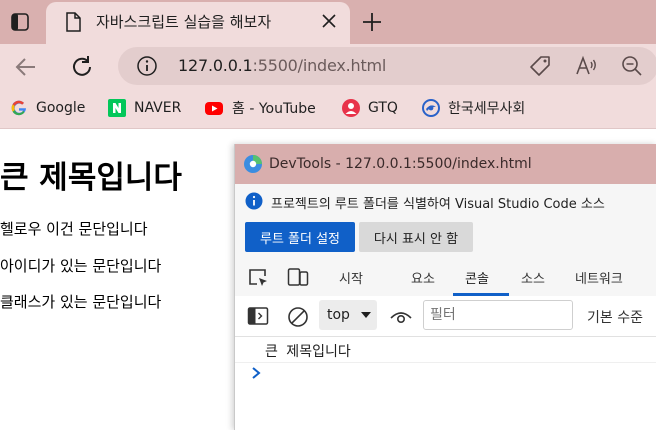 The image size is (656, 430). I want to click on tab-sources: 소스, so click(533, 277).